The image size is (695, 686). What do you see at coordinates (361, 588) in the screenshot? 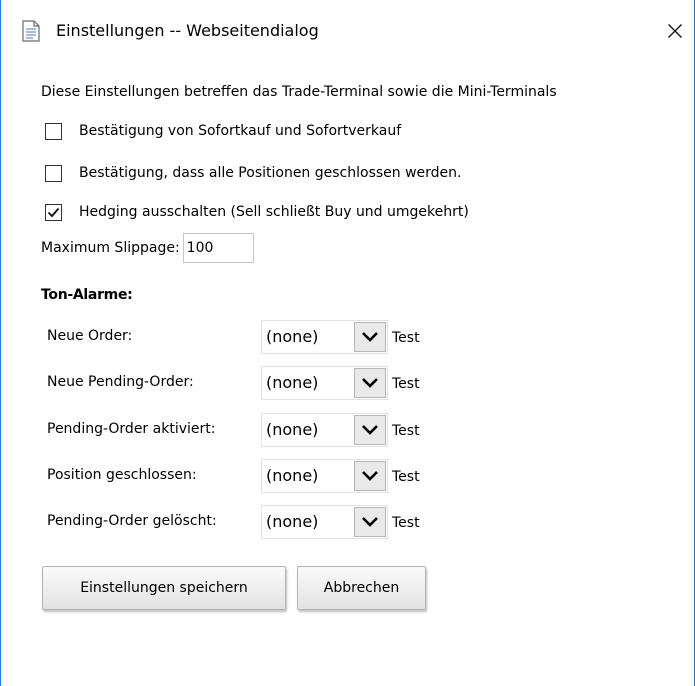
I see `cancel-button: Abbrechen` at bounding box center [361, 588].